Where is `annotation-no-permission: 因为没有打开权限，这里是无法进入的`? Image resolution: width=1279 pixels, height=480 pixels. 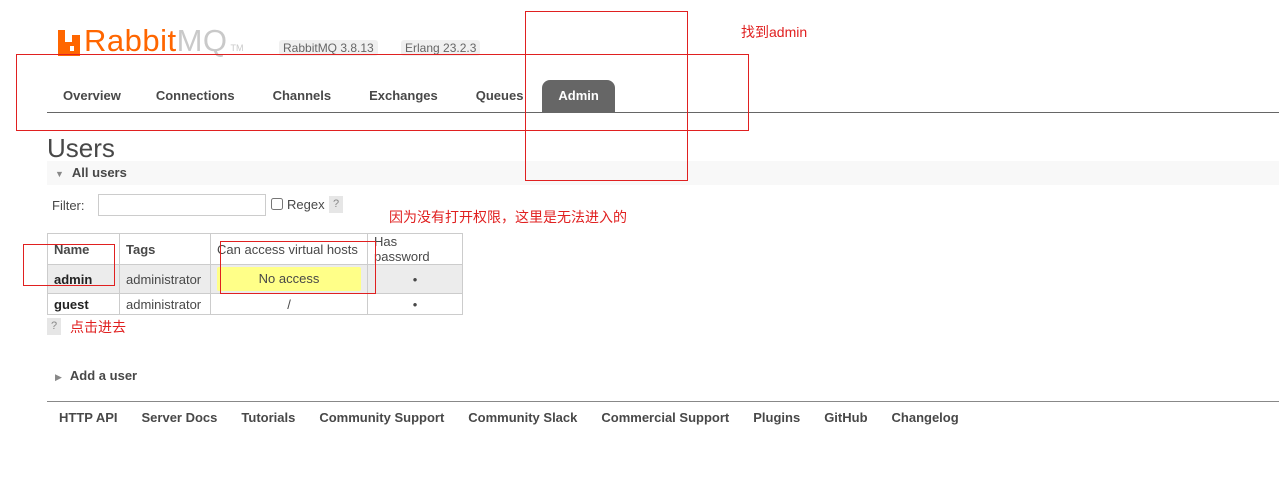
annotation-no-permission: 因为没有打开权限，这里是无法进入的 is located at coordinates (508, 217).